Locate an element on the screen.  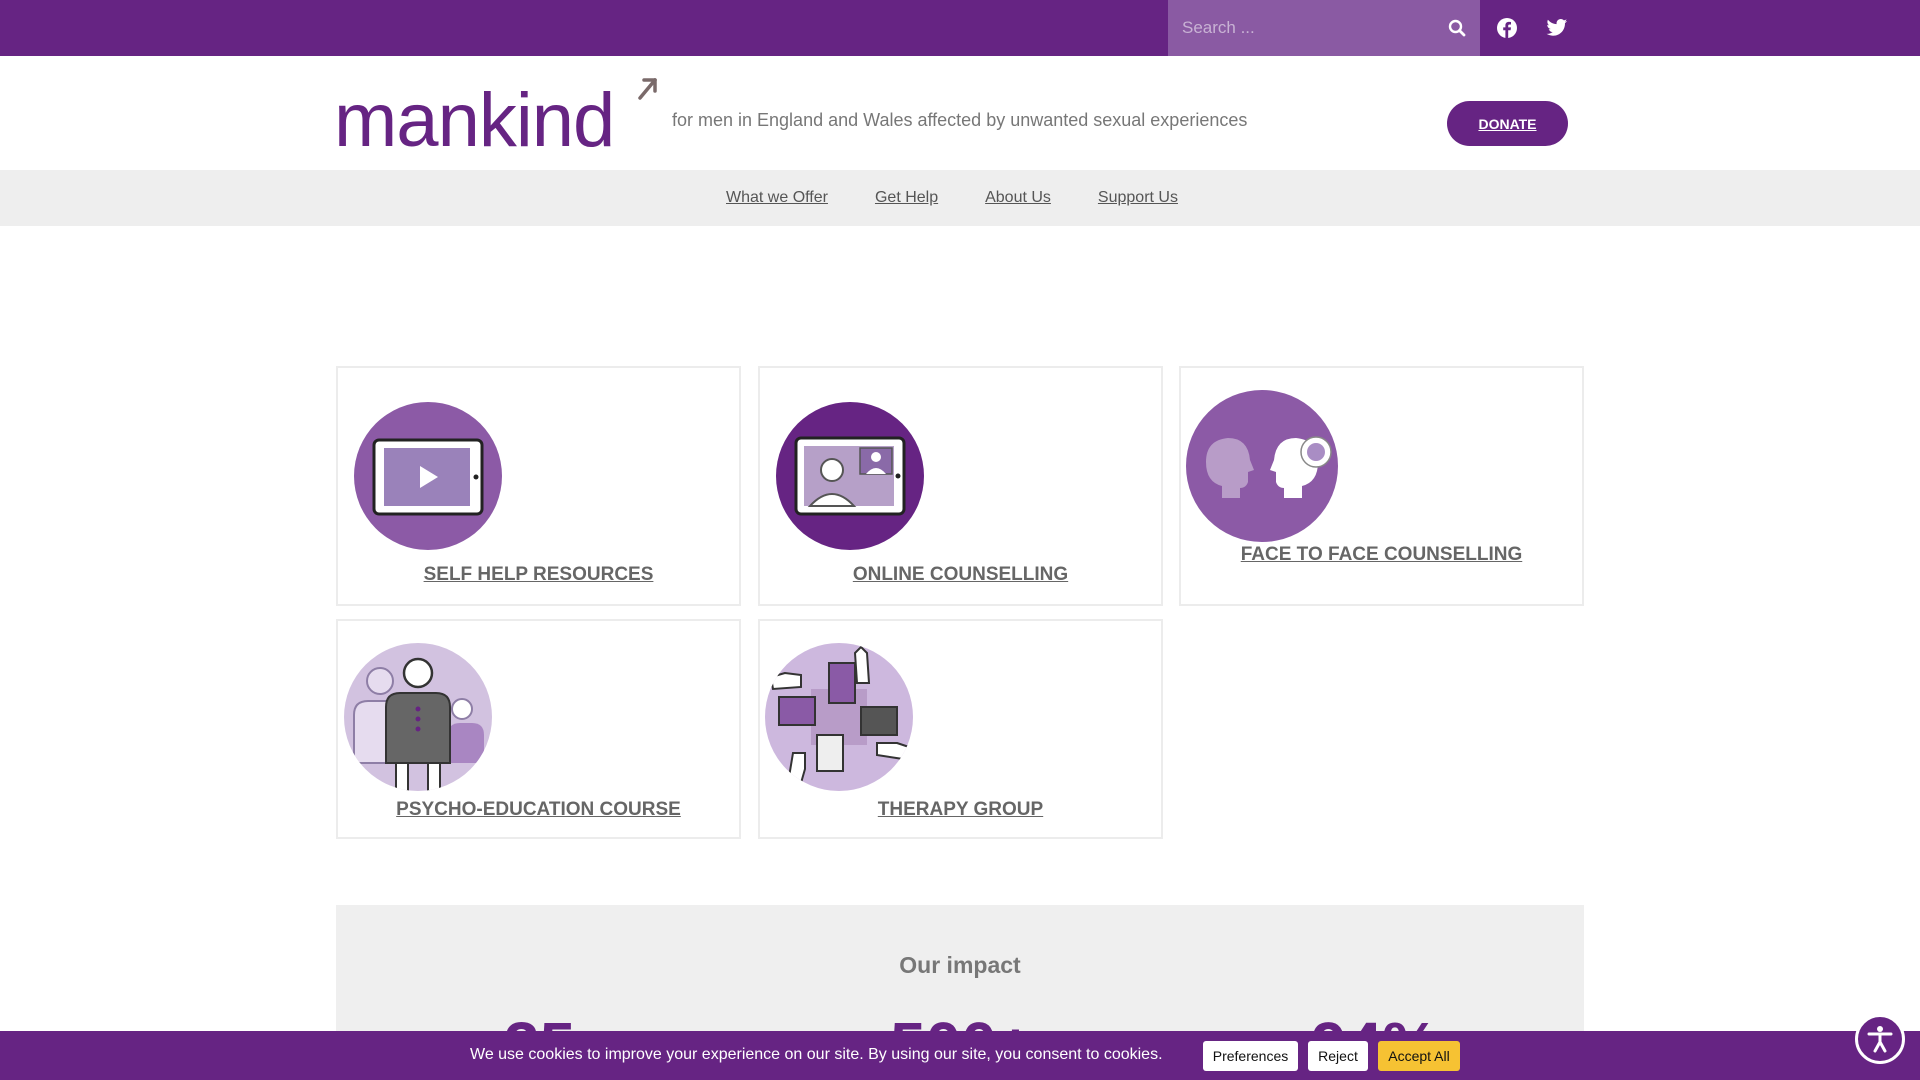
facebook-link is located at coordinates (1507, 28).